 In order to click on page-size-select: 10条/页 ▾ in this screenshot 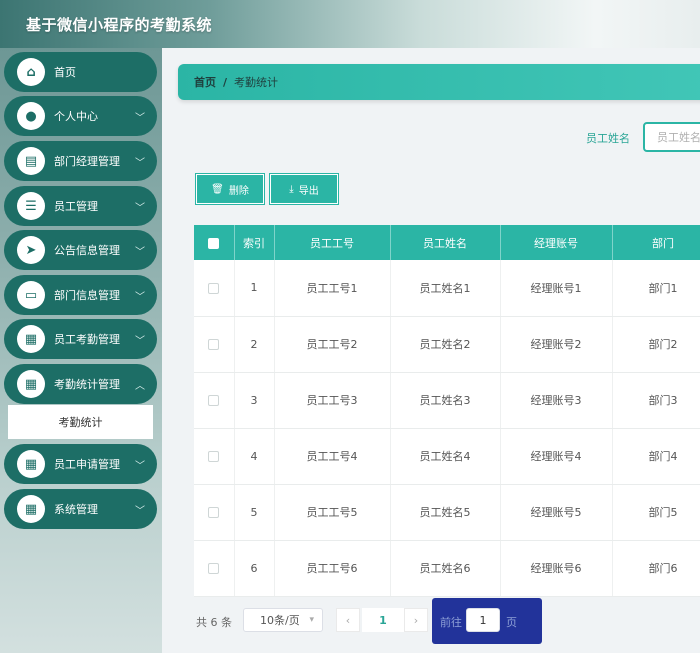, I will do `click(283, 620)`.